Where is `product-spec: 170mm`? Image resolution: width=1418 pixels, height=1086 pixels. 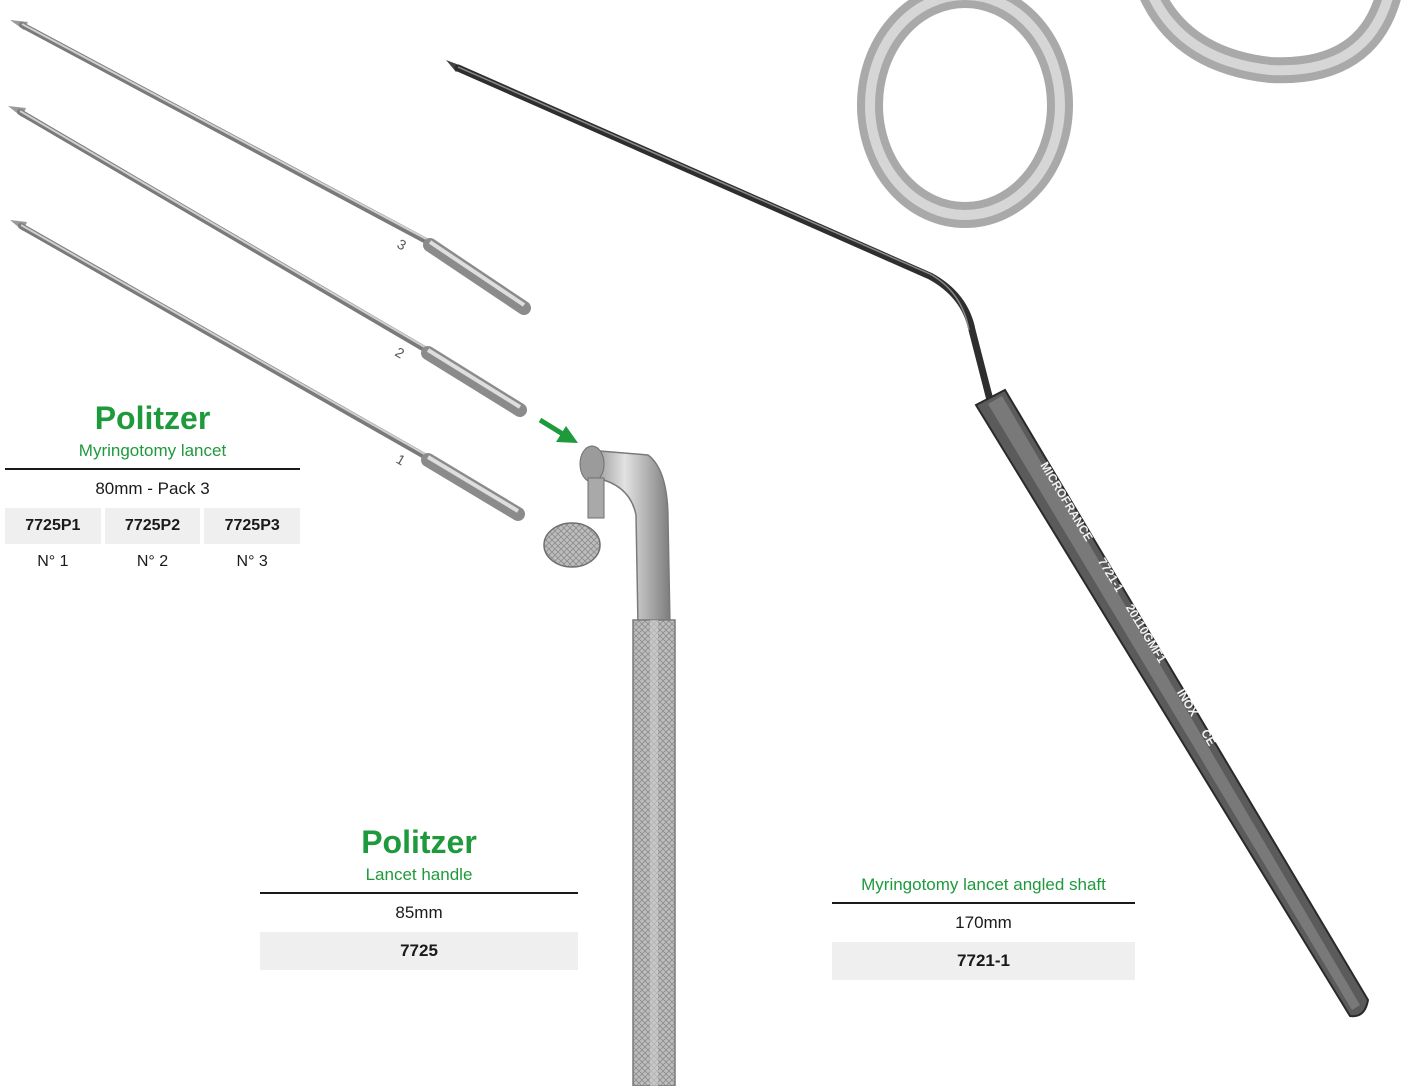
product-spec: 170mm is located at coordinates (983, 922).